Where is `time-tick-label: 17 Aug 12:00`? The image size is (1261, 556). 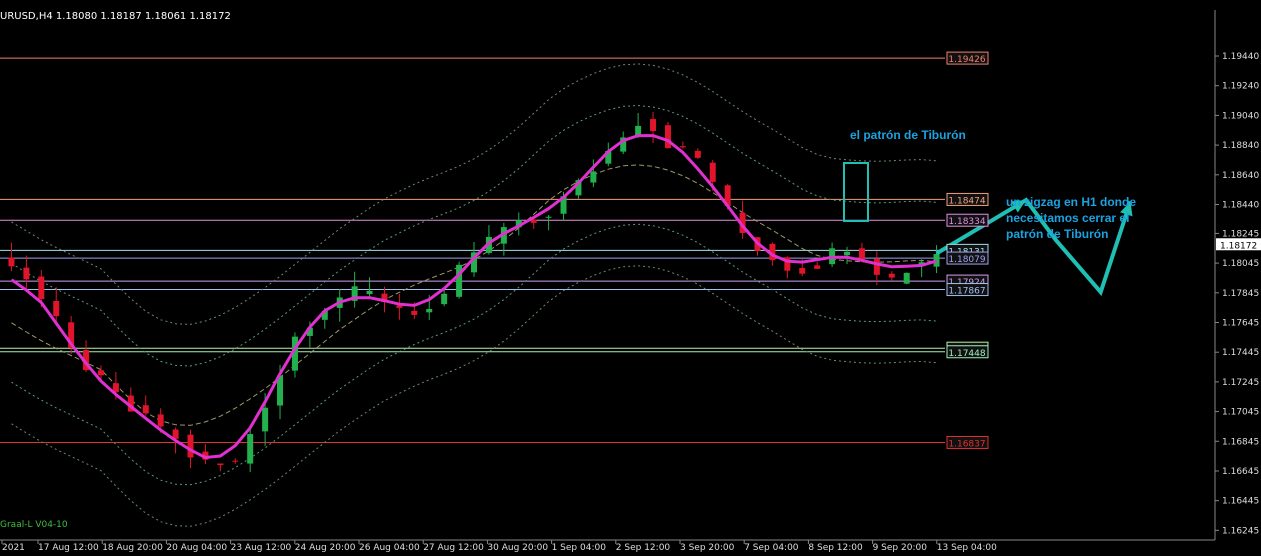 time-tick-label: 17 Aug 12:00 is located at coordinates (68, 547).